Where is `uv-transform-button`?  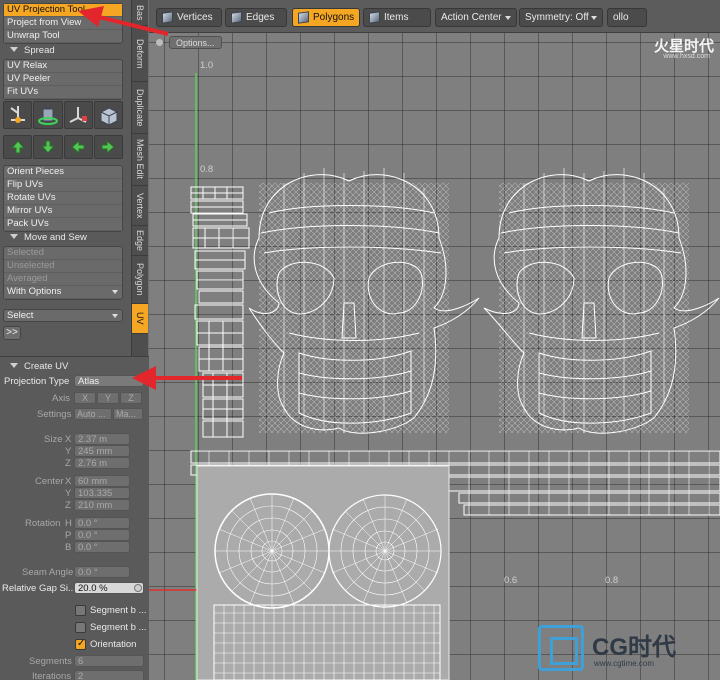 uv-transform-button is located at coordinates (18, 115).